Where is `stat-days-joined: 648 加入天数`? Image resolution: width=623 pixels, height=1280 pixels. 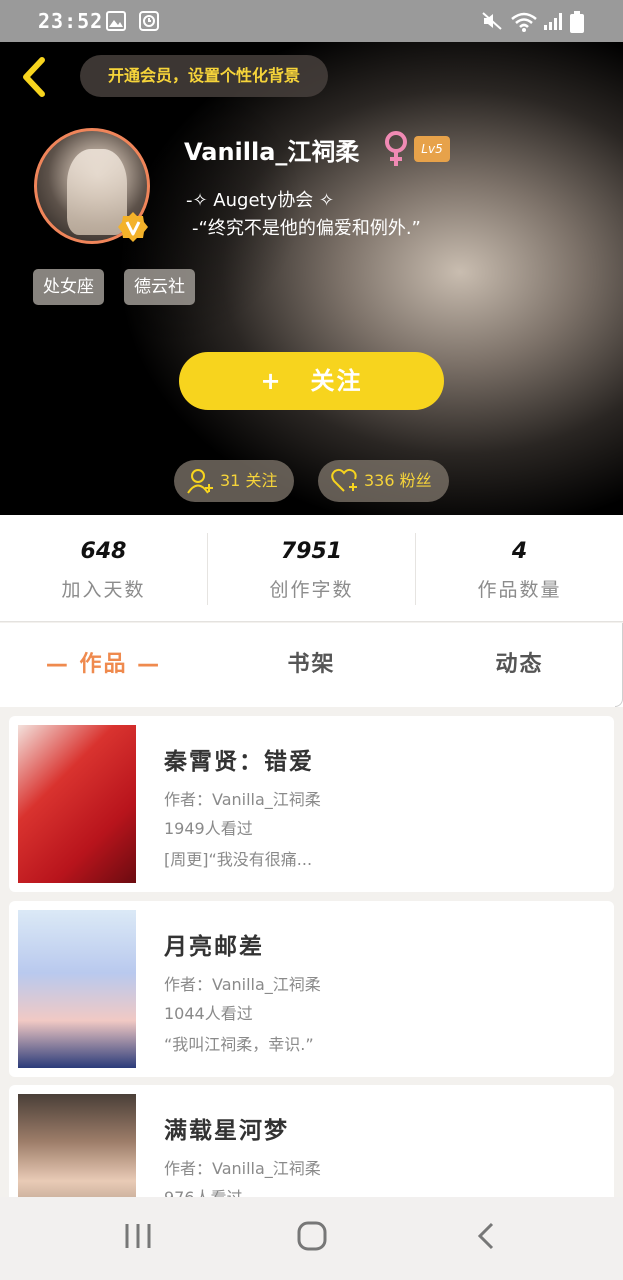 stat-days-joined: 648 加入天数 is located at coordinates (103, 570).